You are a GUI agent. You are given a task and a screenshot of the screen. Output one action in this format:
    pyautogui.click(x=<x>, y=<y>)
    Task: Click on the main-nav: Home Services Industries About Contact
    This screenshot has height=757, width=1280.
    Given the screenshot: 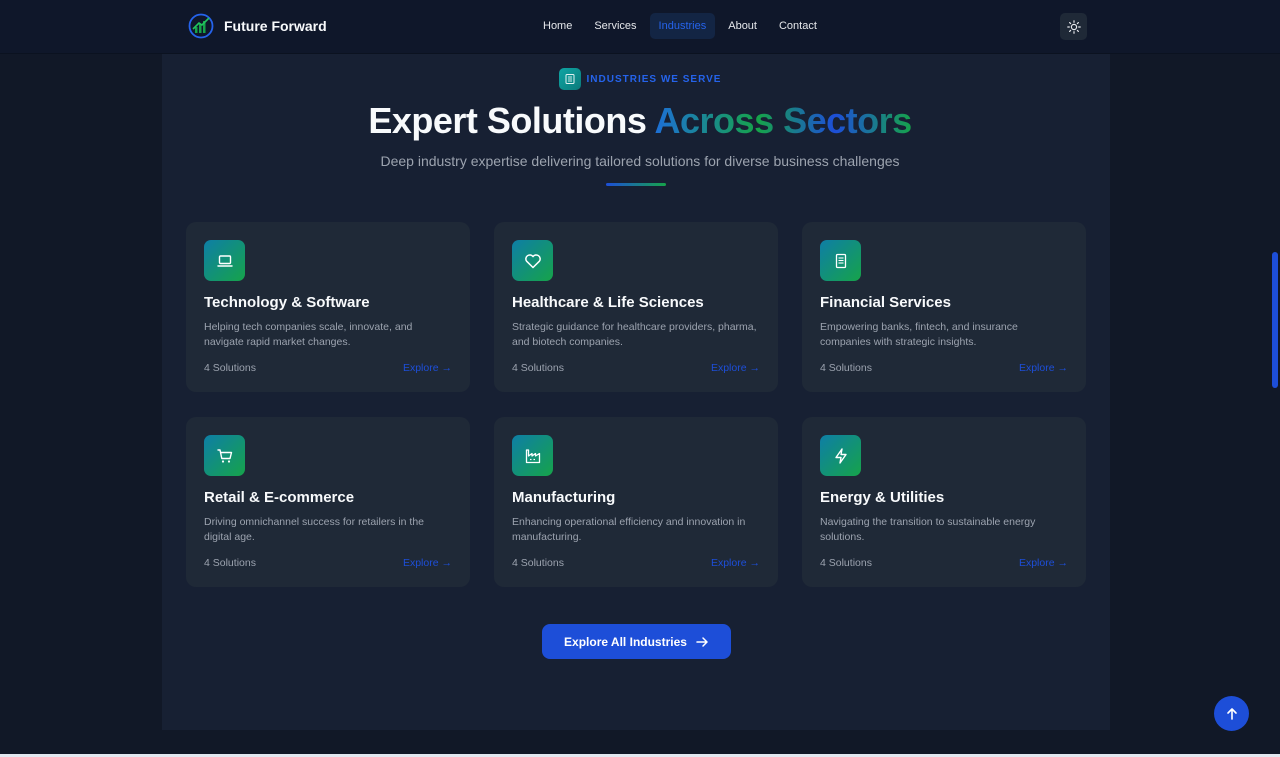 What is the action you would take?
    pyautogui.click(x=680, y=26)
    